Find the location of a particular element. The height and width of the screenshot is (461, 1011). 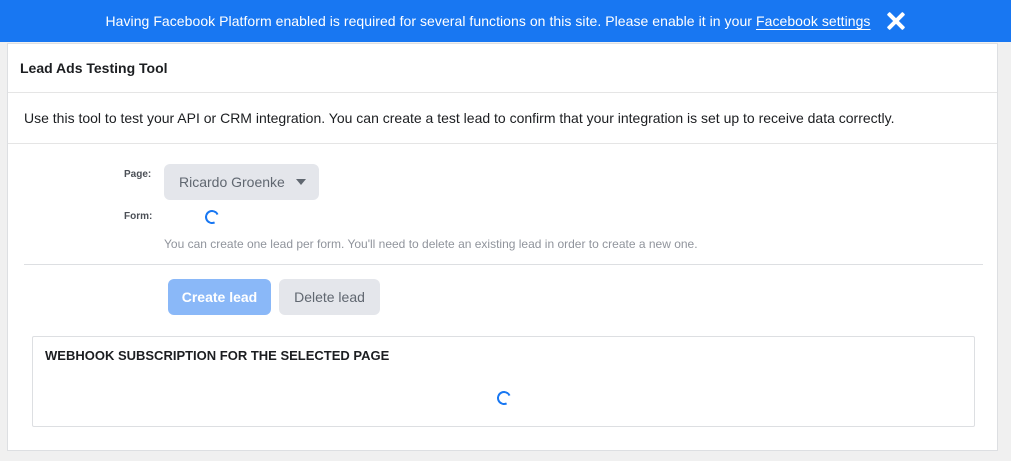

page-label: Page: is located at coordinates (138, 174).